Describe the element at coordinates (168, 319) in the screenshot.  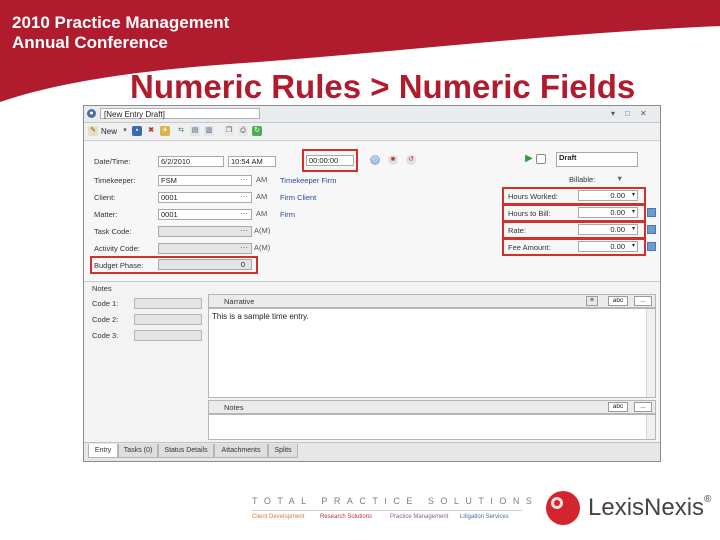
I see `code2-field` at that location.